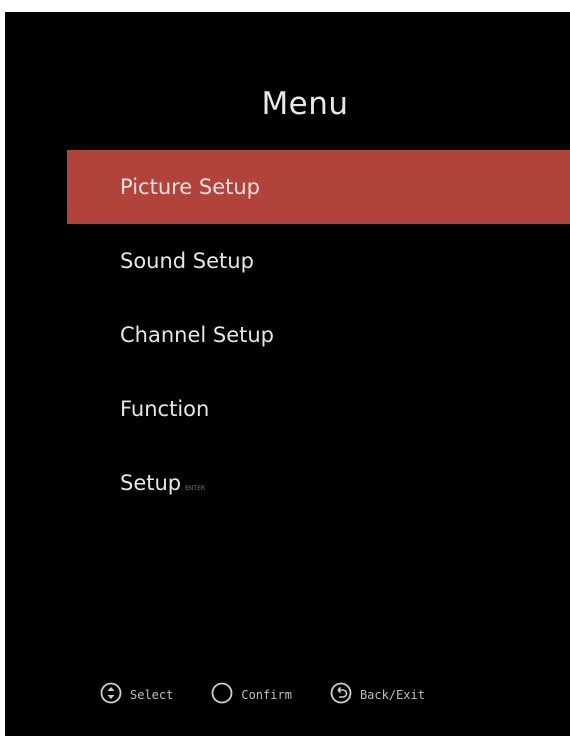 This screenshot has width=570, height=748. I want to click on menu-item-function: Function, so click(318, 409).